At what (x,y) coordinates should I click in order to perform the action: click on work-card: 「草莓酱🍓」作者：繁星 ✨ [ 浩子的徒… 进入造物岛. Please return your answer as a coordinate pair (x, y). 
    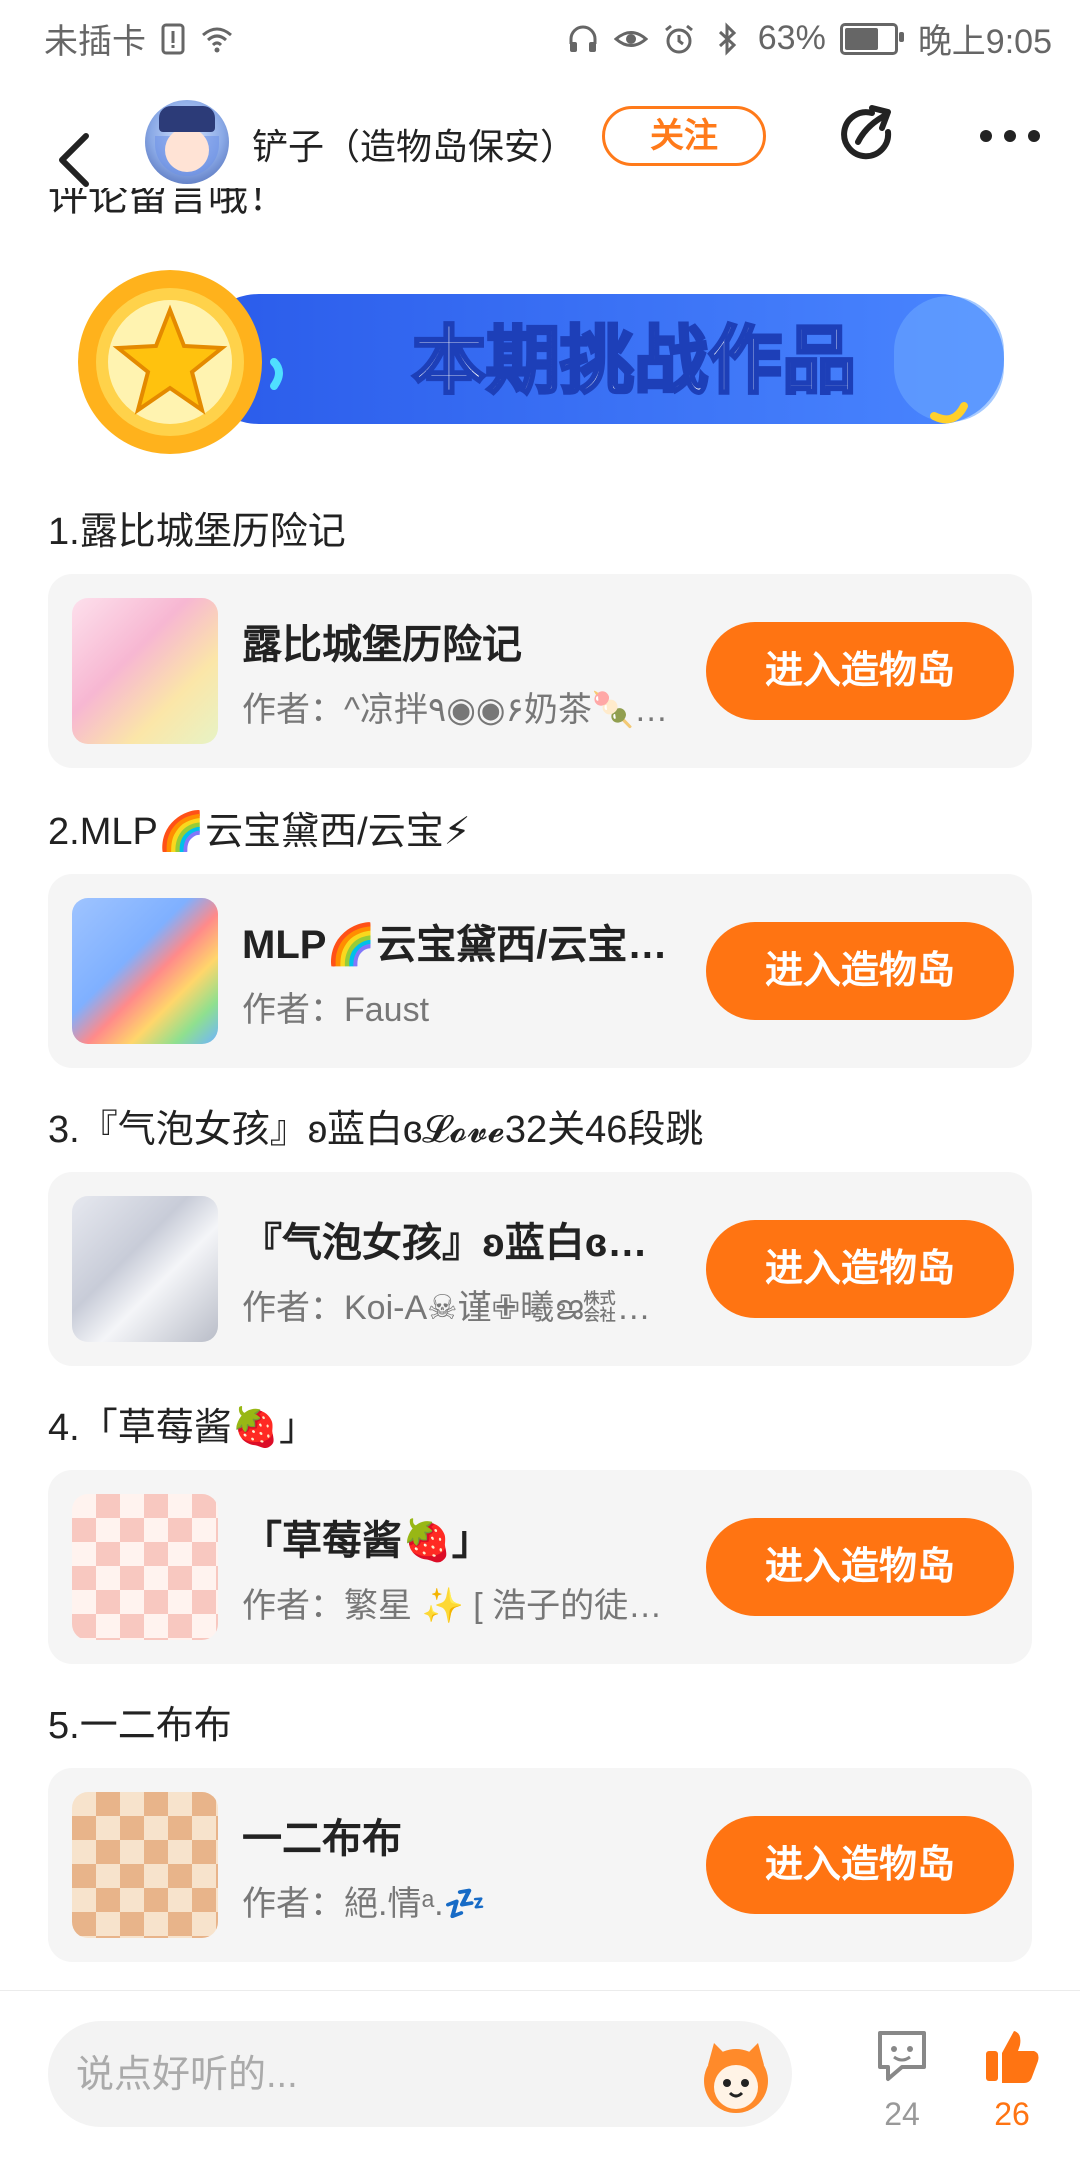
    Looking at the image, I should click on (540, 1567).